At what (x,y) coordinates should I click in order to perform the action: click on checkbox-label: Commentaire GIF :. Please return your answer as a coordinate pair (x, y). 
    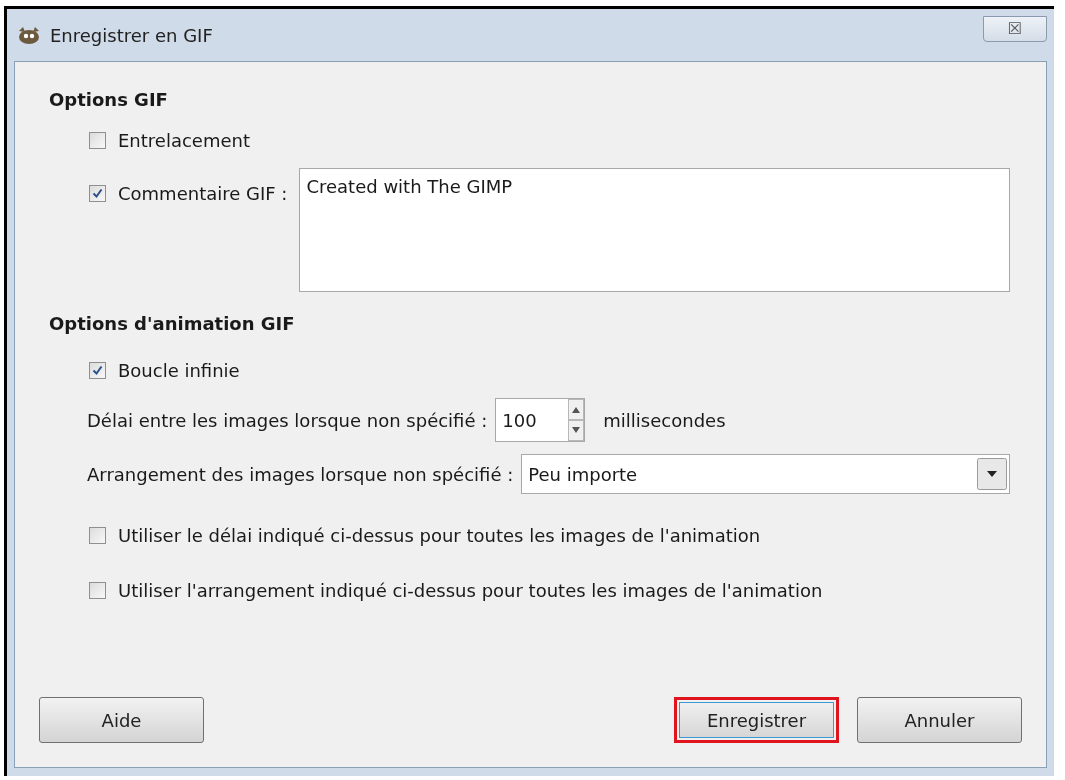
    Looking at the image, I should click on (203, 194).